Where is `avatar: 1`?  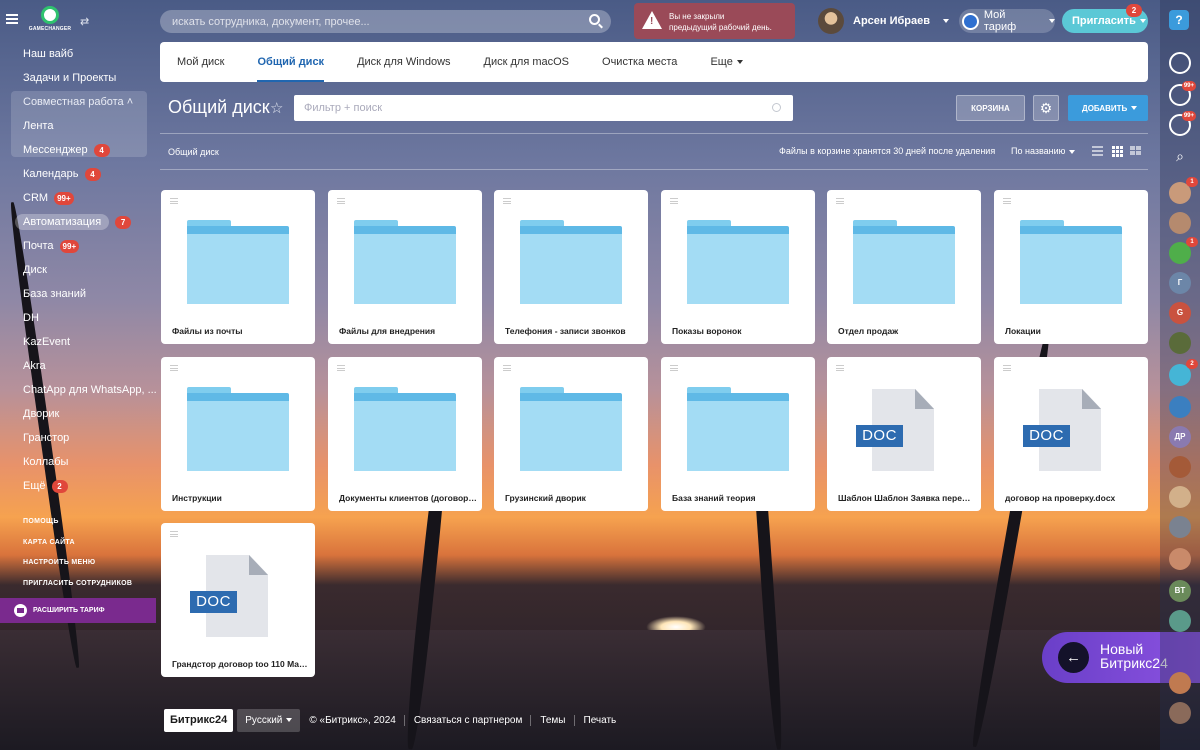 avatar: 1 is located at coordinates (1183, 190).